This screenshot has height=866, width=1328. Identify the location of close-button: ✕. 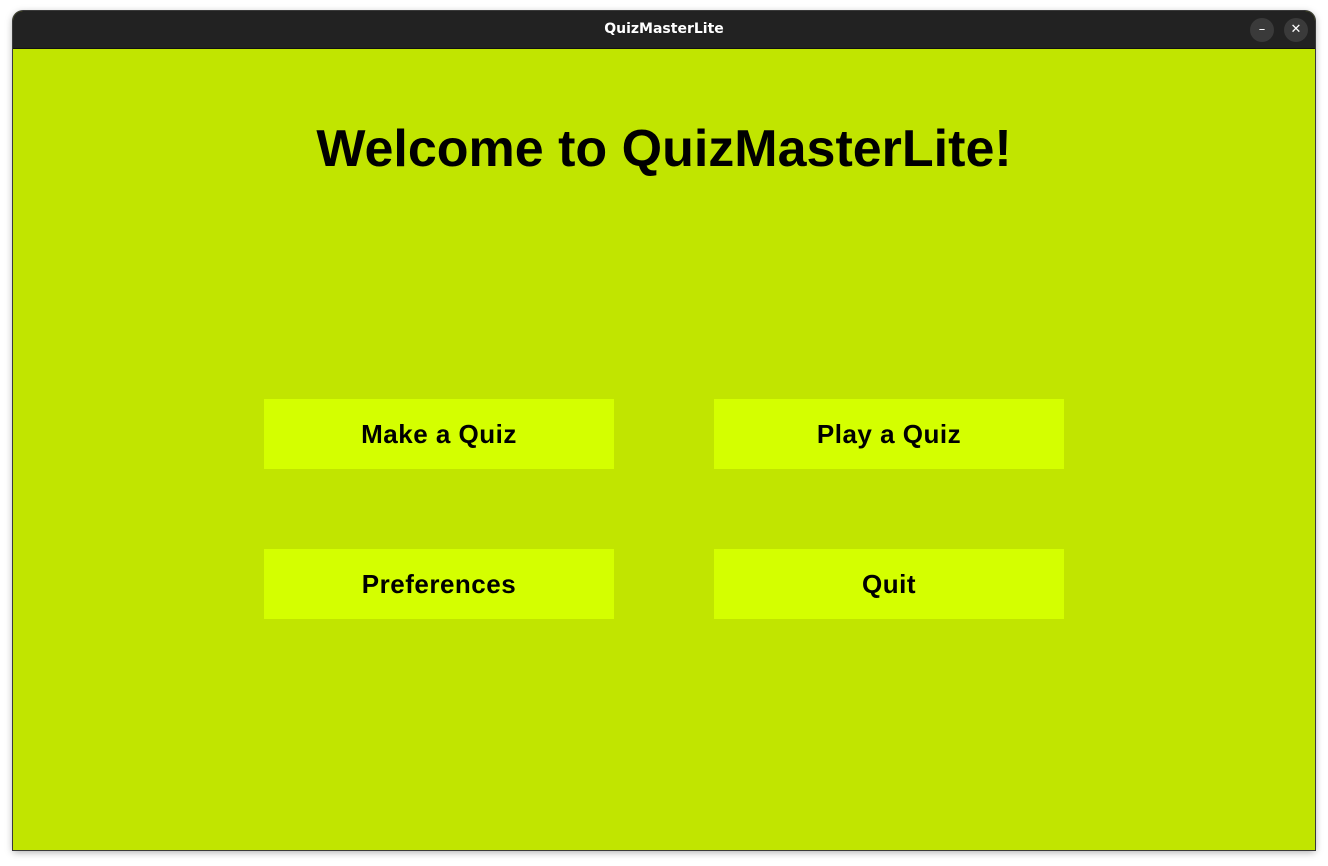
(1296, 30).